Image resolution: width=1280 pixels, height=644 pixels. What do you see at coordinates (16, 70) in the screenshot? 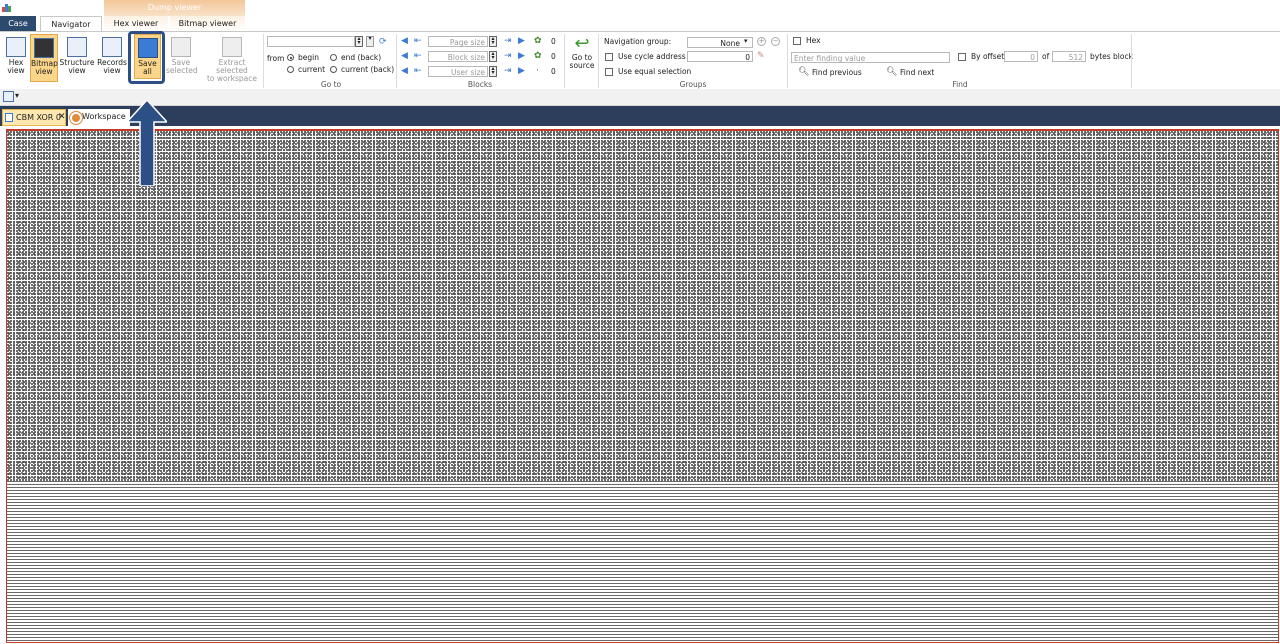
I see `hex-view-label-2: view` at bounding box center [16, 70].